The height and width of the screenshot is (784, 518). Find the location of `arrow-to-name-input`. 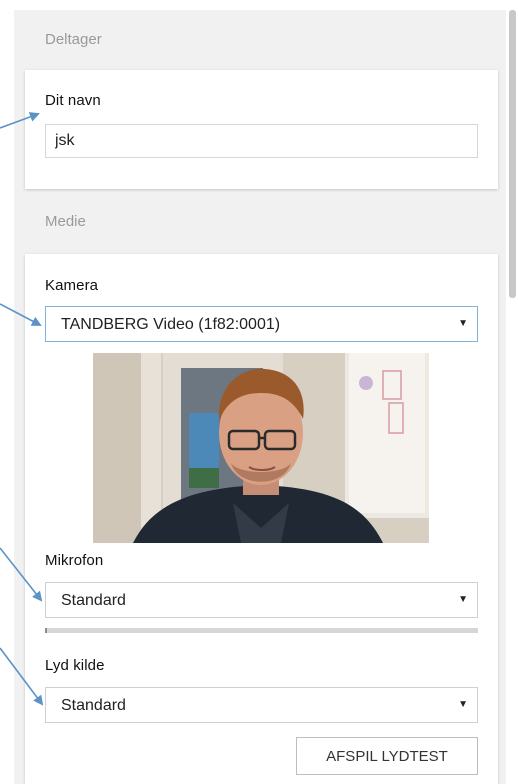

arrow-to-name-input is located at coordinates (20, 120).